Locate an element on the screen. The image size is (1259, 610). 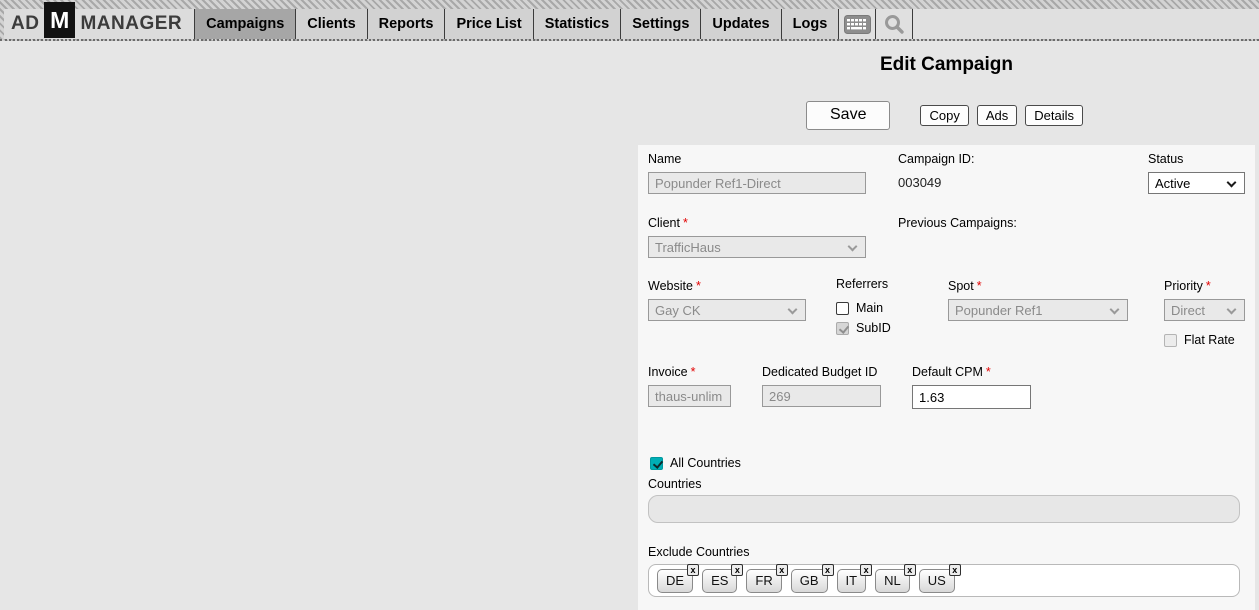
country-tag-fr: FR x is located at coordinates (767, 578).